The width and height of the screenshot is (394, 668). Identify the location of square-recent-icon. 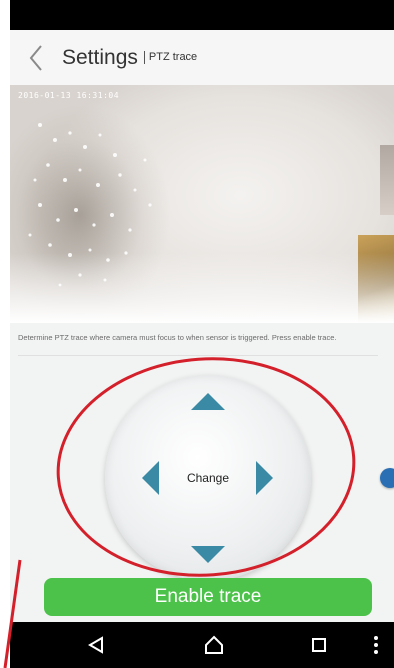
(319, 645).